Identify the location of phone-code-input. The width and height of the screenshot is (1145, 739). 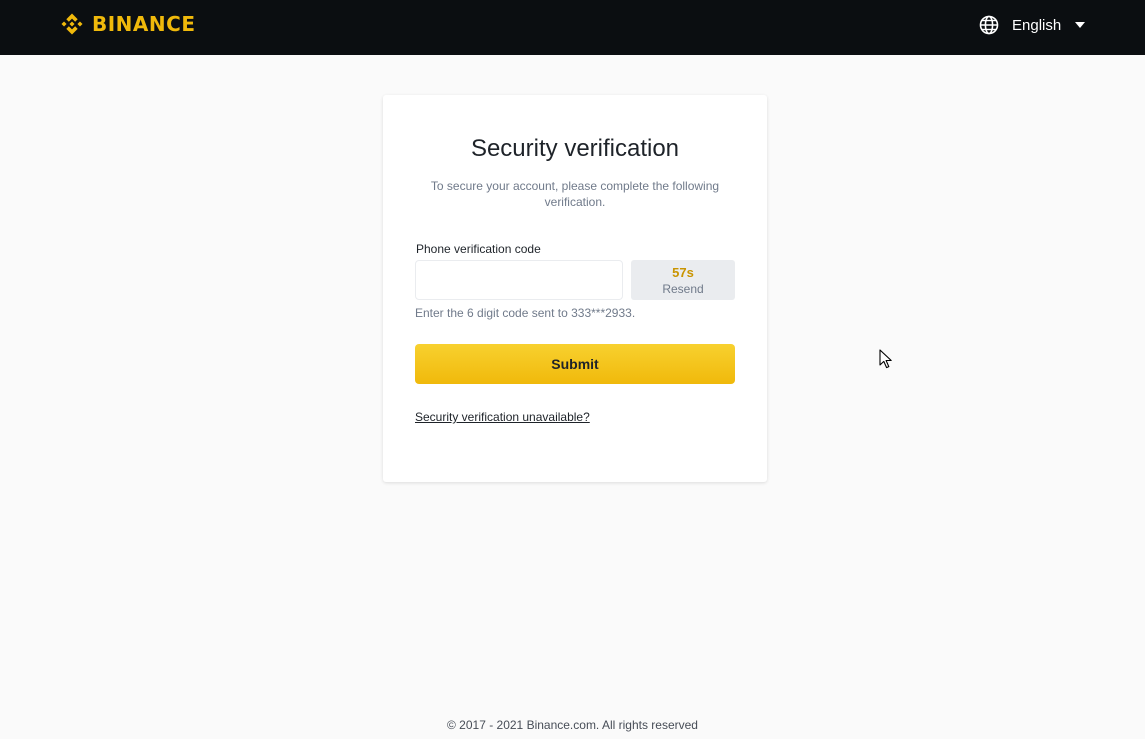
(519, 280).